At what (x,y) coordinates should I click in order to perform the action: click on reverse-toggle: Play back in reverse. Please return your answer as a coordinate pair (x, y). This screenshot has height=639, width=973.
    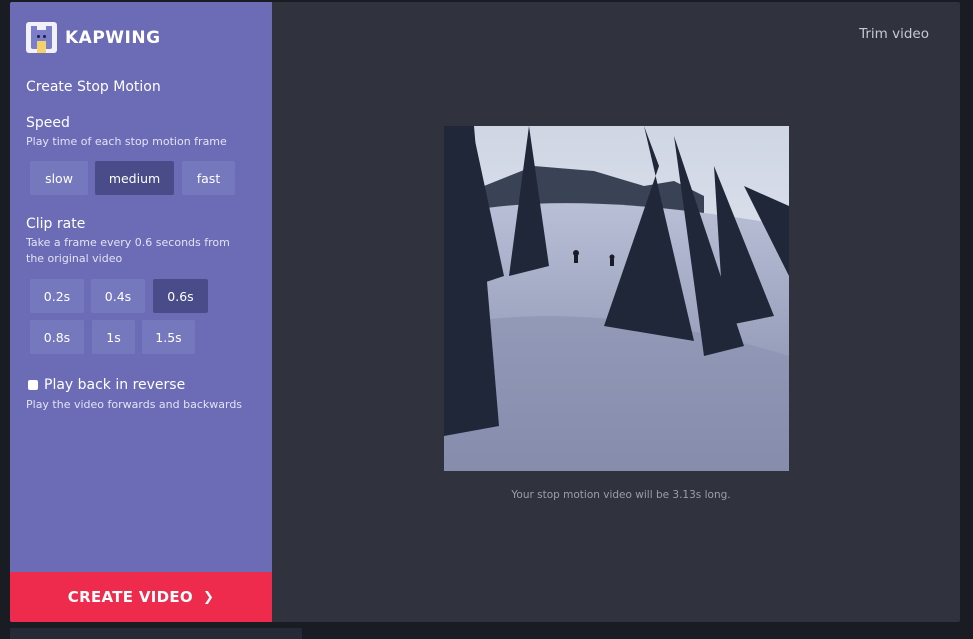
    Looking at the image, I should click on (106, 385).